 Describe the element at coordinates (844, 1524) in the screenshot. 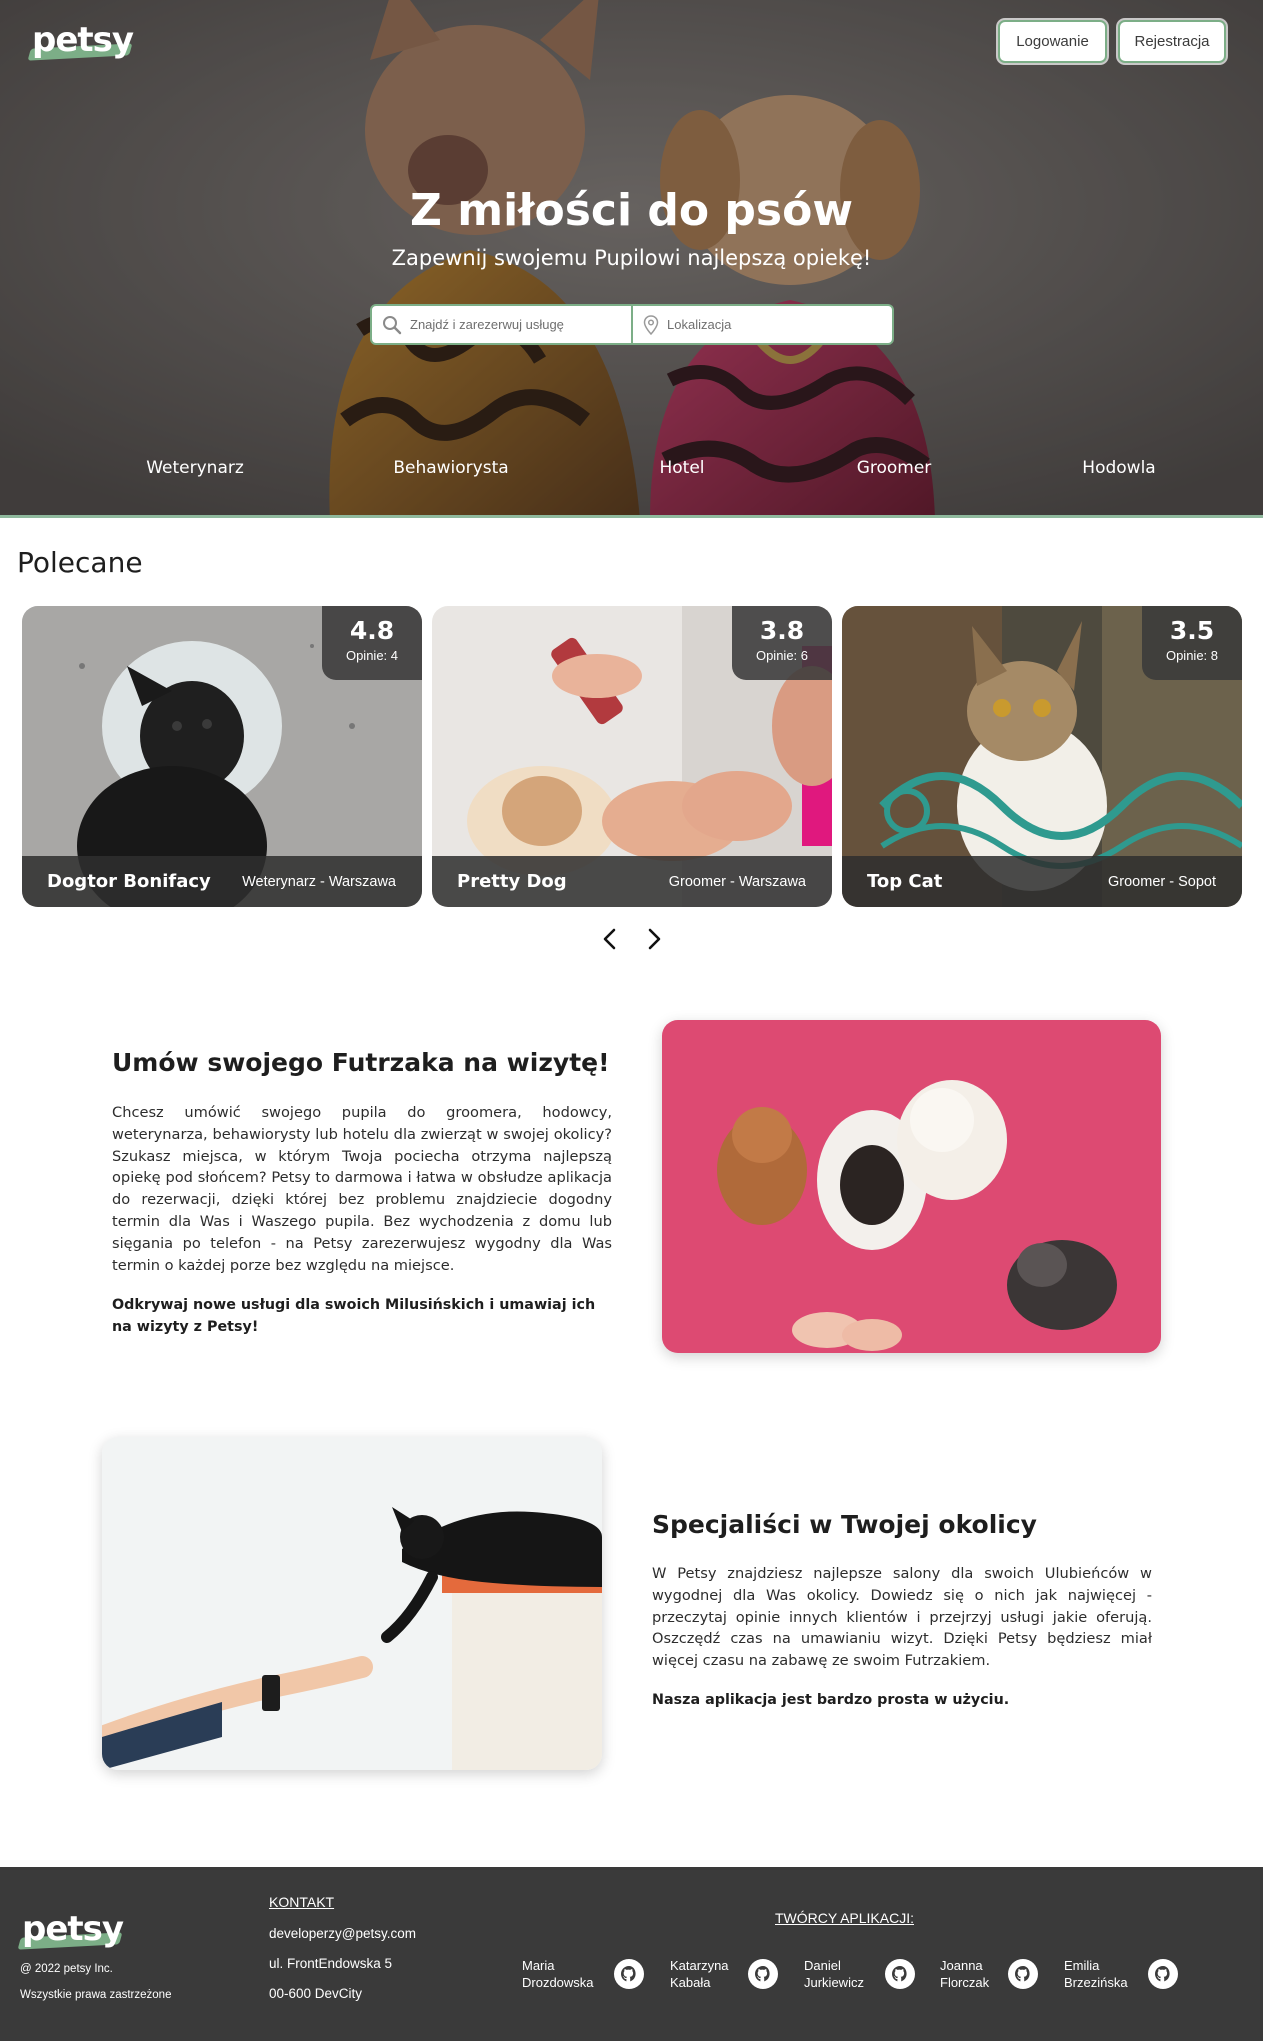

I see `section-specialists-title: Specjaliści w Twojej okolicy` at that location.